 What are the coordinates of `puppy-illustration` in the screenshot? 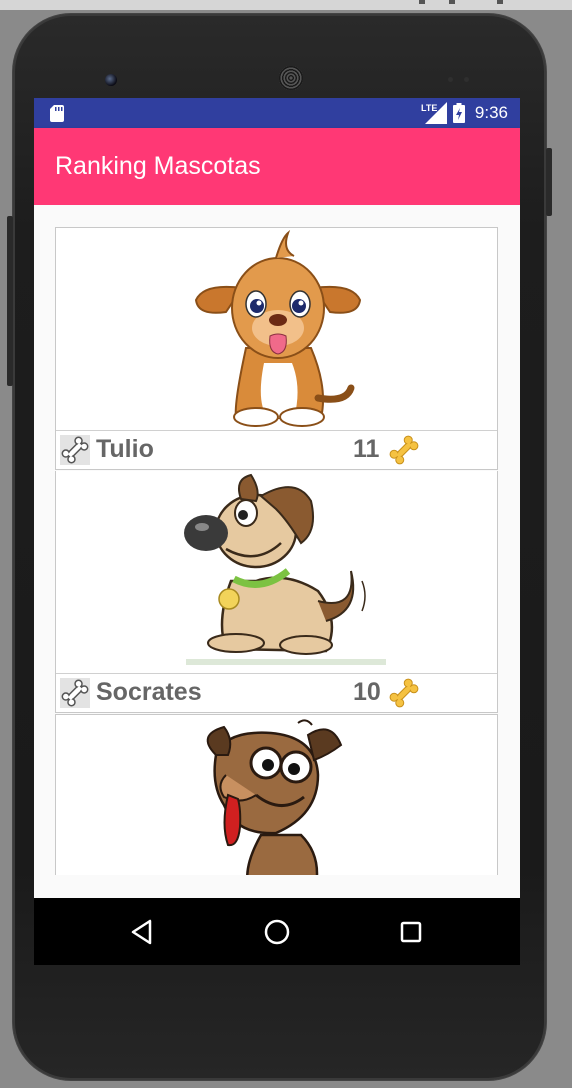 It's located at (278, 329).